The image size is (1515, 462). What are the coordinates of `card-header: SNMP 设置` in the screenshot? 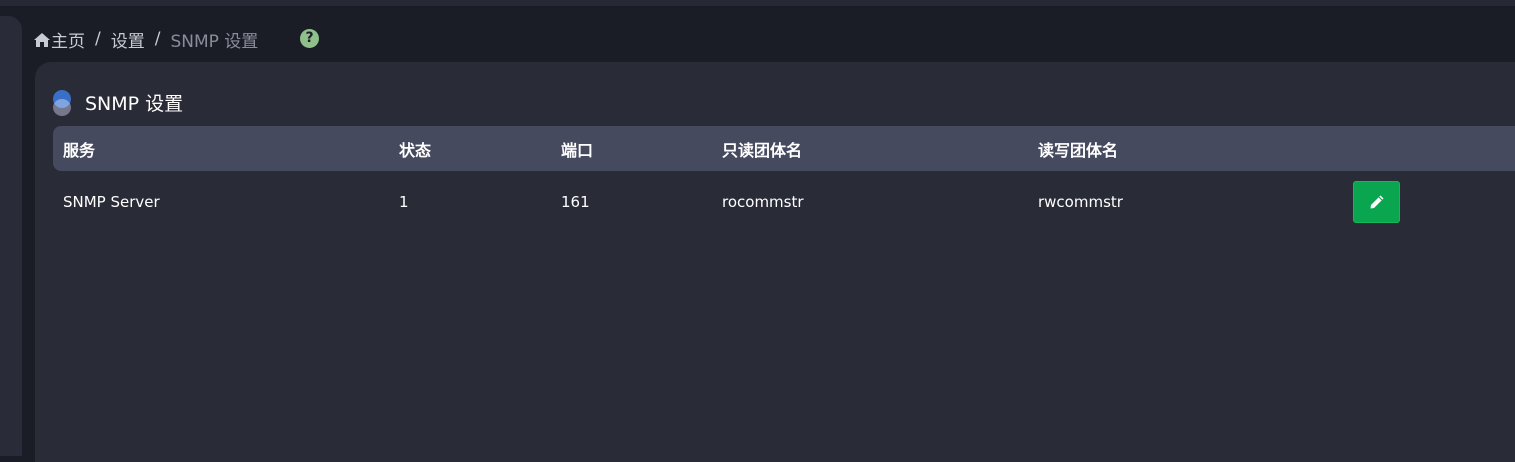 It's located at (117, 102).